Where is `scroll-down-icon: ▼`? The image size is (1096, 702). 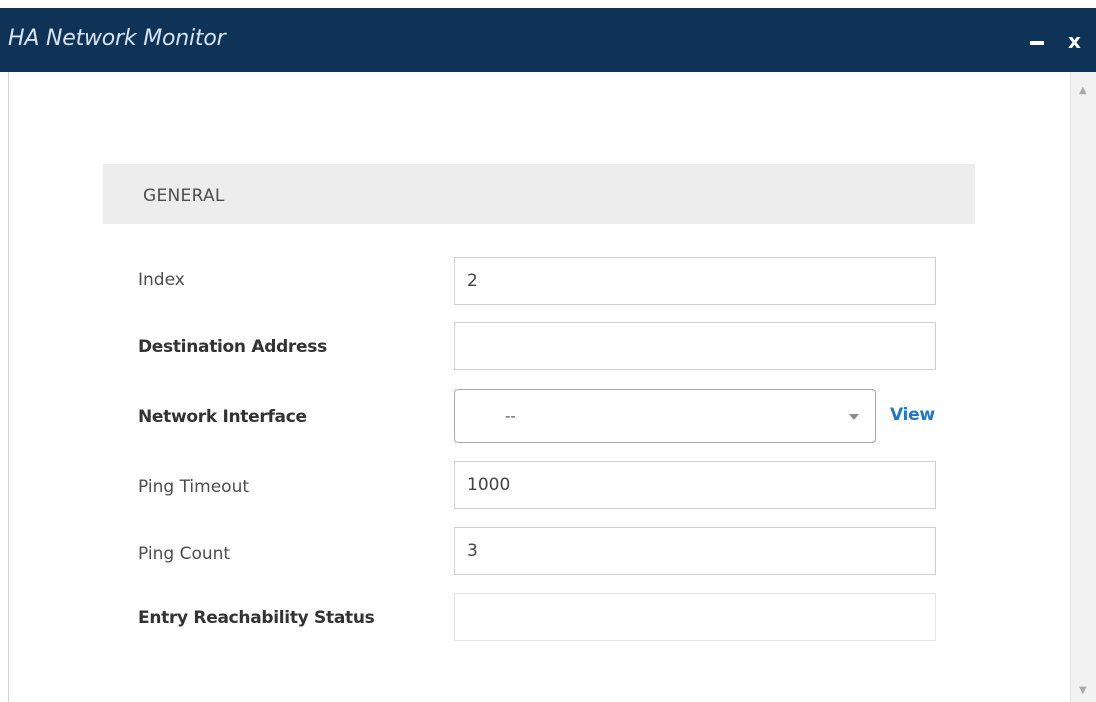 scroll-down-icon: ▼ is located at coordinates (1083, 691).